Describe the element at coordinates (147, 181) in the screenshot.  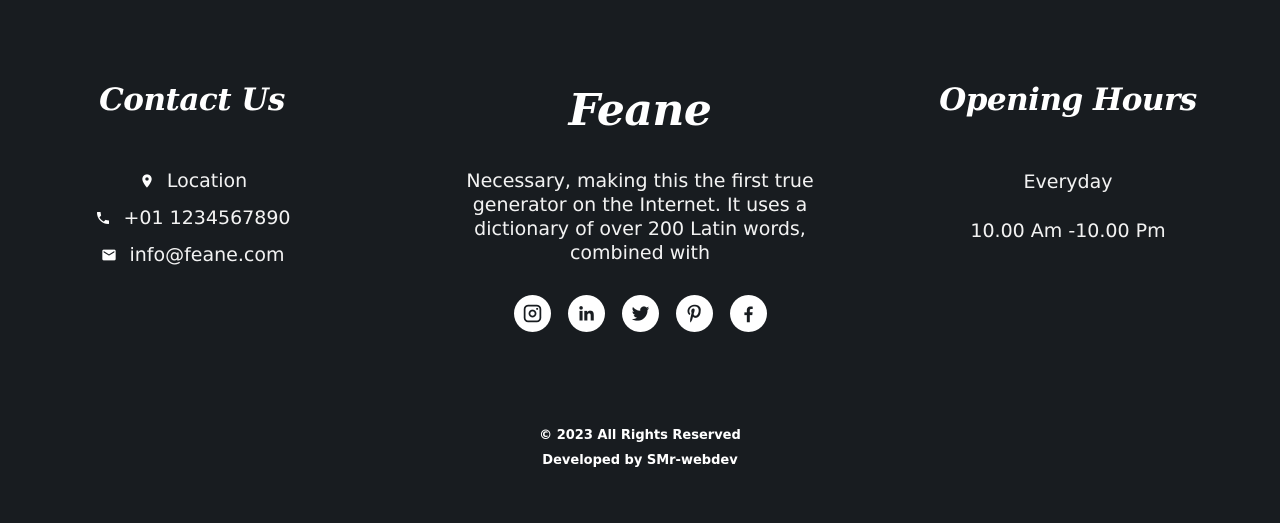
I see `location-pin-icon` at that location.